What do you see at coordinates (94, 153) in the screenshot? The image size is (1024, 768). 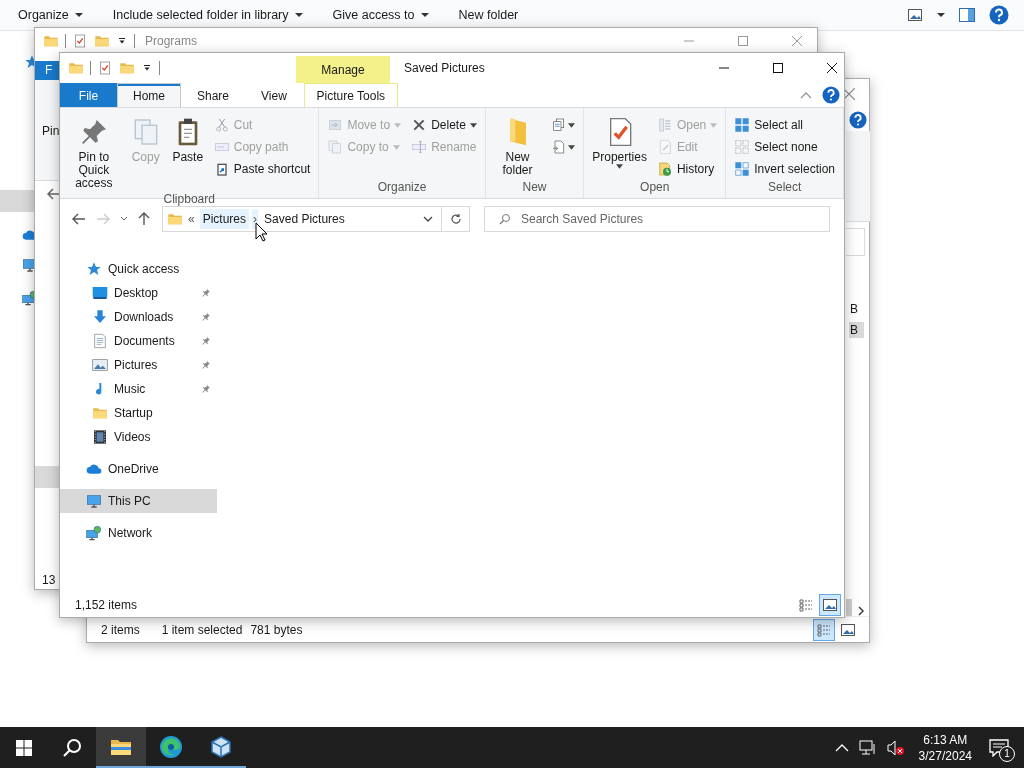 I see `ribbon-button: Pin to Quick access` at bounding box center [94, 153].